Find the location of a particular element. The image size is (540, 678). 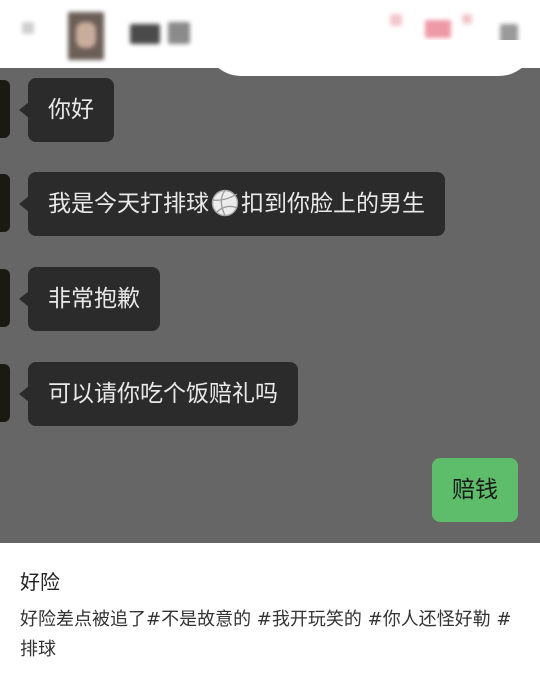

message-text: 可以请你吃个饭赔礼吗 is located at coordinates (163, 394).